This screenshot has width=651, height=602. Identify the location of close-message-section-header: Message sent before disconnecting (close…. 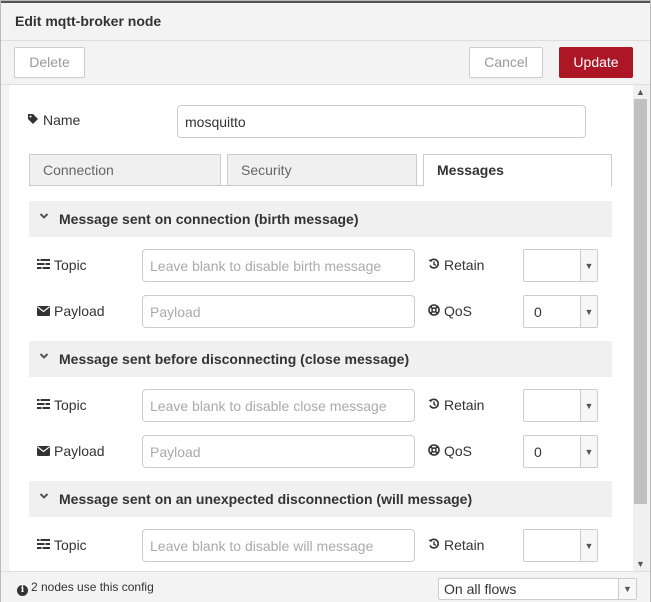
(320, 359).